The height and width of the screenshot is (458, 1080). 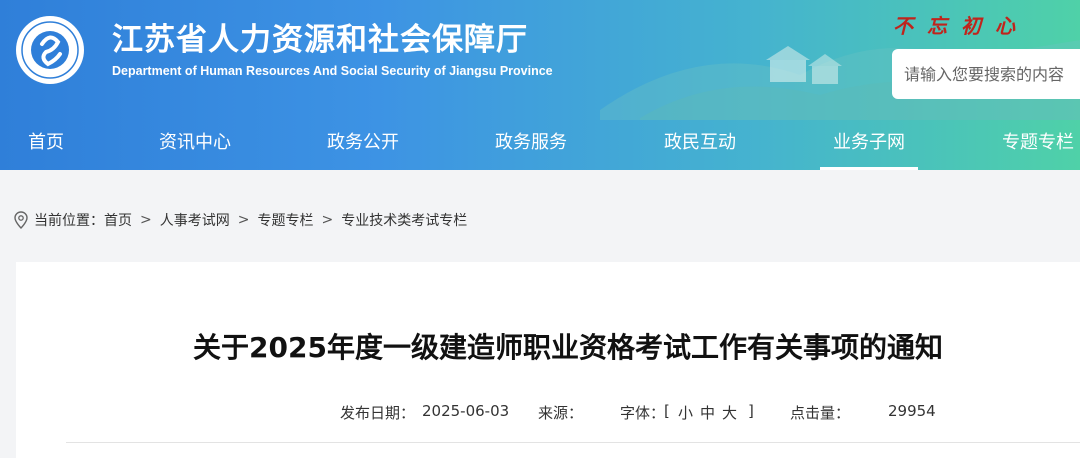 What do you see at coordinates (21, 220) in the screenshot?
I see `location-pin-icon` at bounding box center [21, 220].